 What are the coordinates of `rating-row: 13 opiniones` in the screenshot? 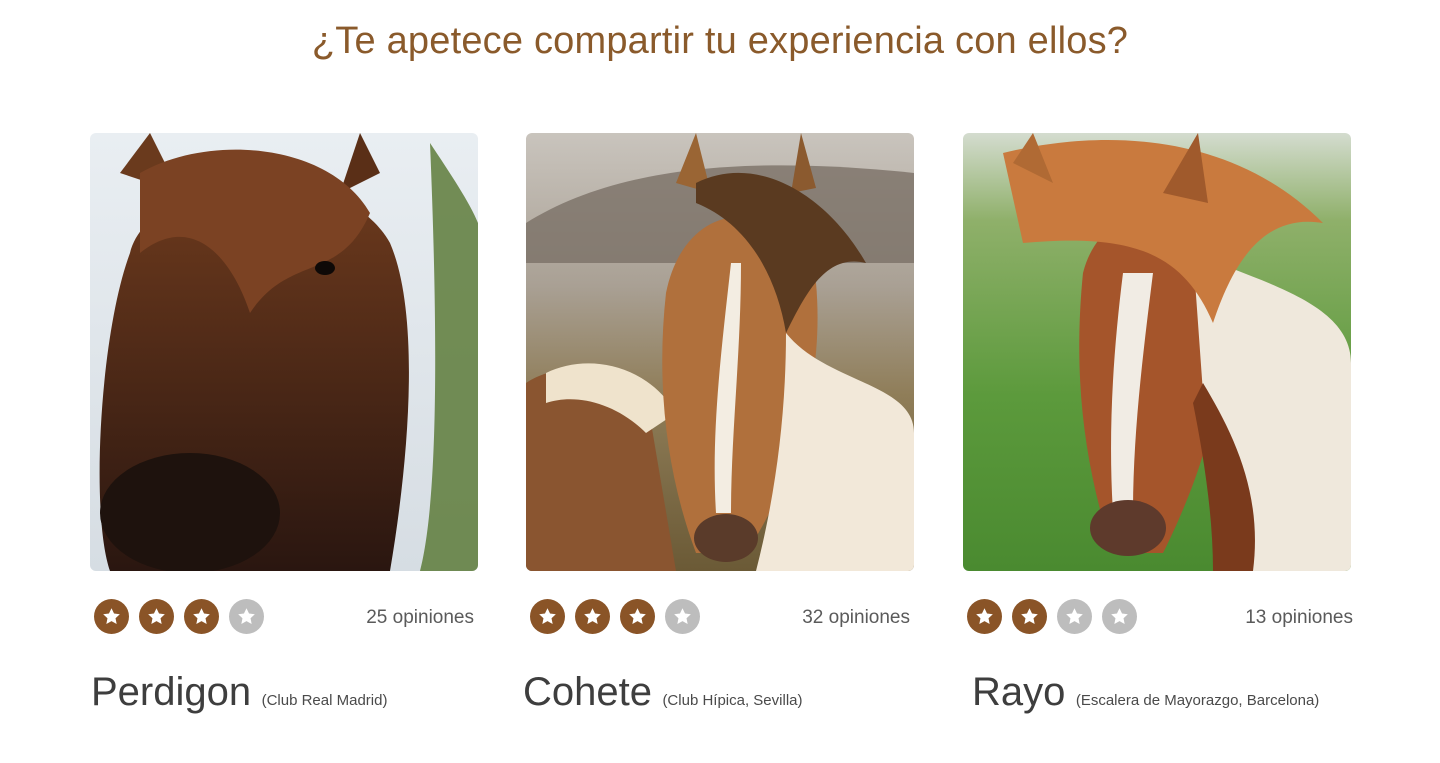 It's located at (1158, 617).